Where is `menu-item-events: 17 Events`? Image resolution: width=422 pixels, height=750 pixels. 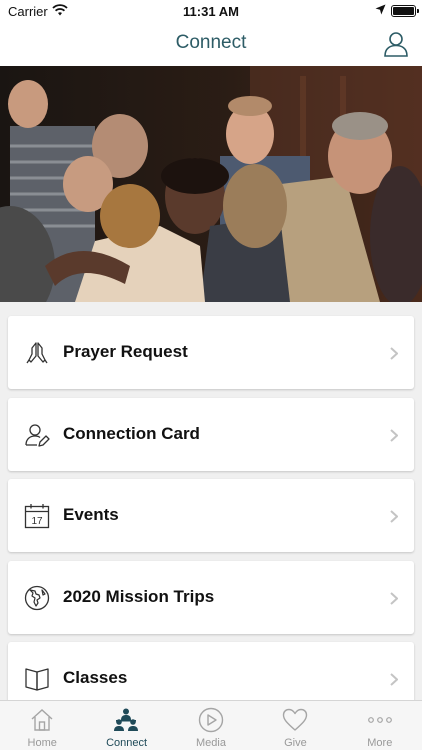
menu-item-events: 17 Events is located at coordinates (211, 515).